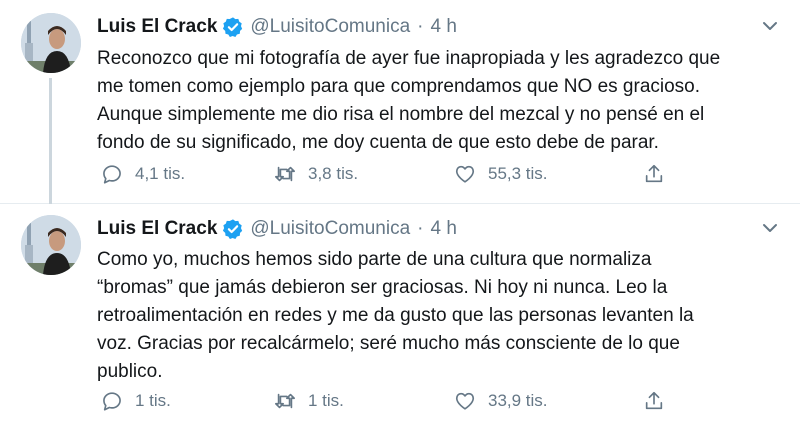  Describe the element at coordinates (518, 400) in the screenshot. I see `like-count: 33,9 tis.` at that location.